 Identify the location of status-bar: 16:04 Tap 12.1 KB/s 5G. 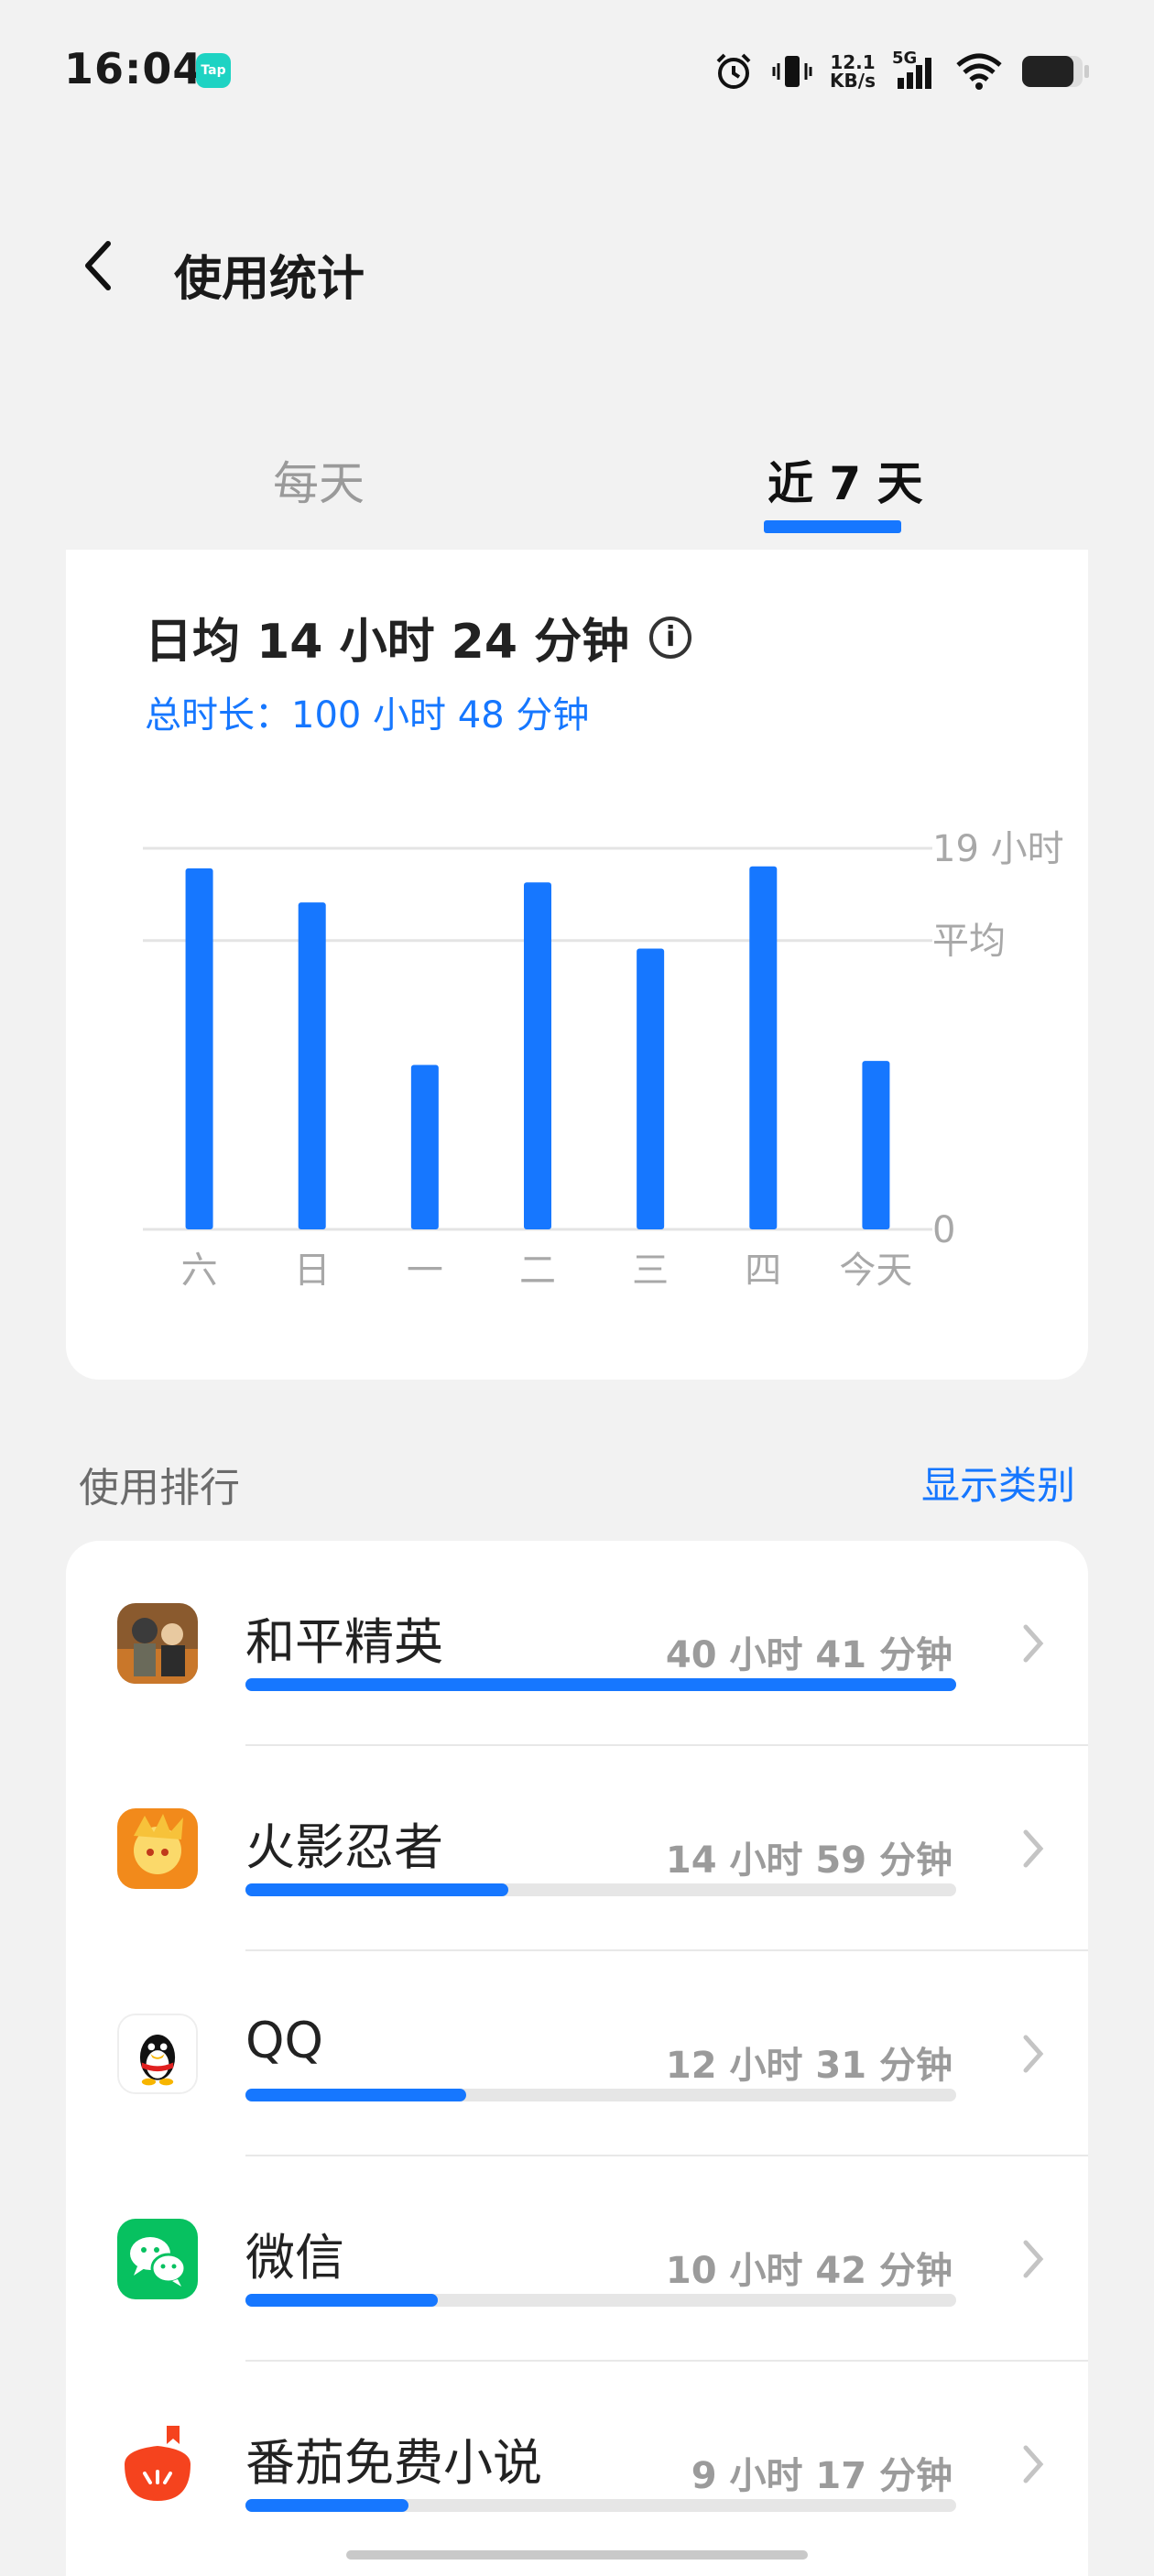
(577, 68).